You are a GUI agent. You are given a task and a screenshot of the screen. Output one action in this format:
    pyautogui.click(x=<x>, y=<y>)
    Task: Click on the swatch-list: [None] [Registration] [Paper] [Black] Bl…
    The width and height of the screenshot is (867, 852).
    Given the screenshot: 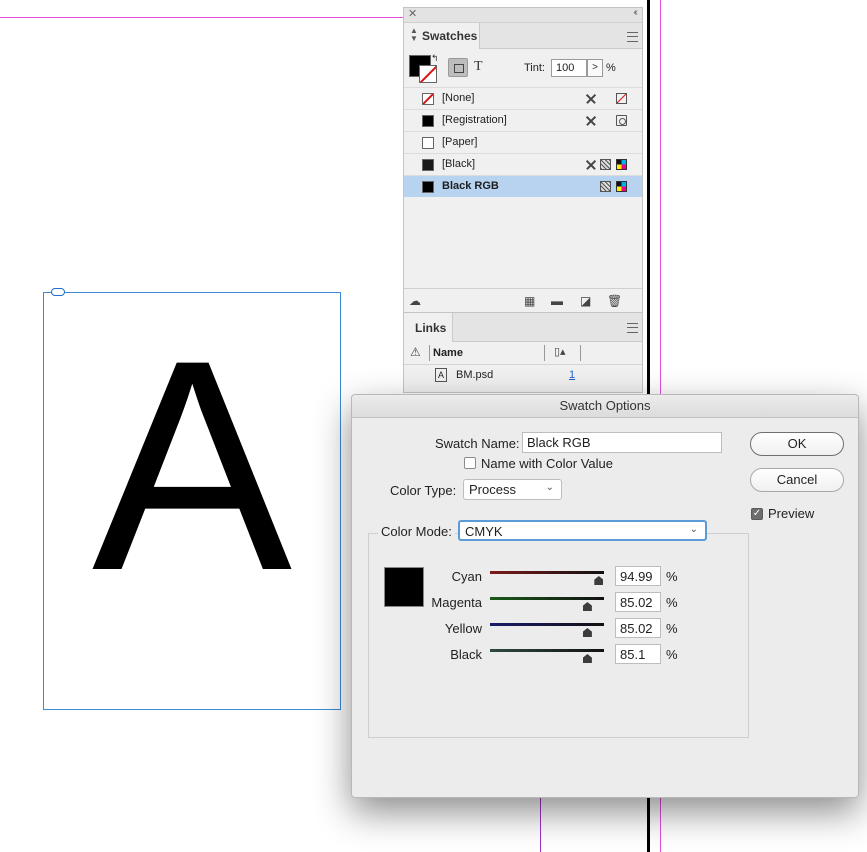 What is the action you would take?
    pyautogui.click(x=523, y=142)
    